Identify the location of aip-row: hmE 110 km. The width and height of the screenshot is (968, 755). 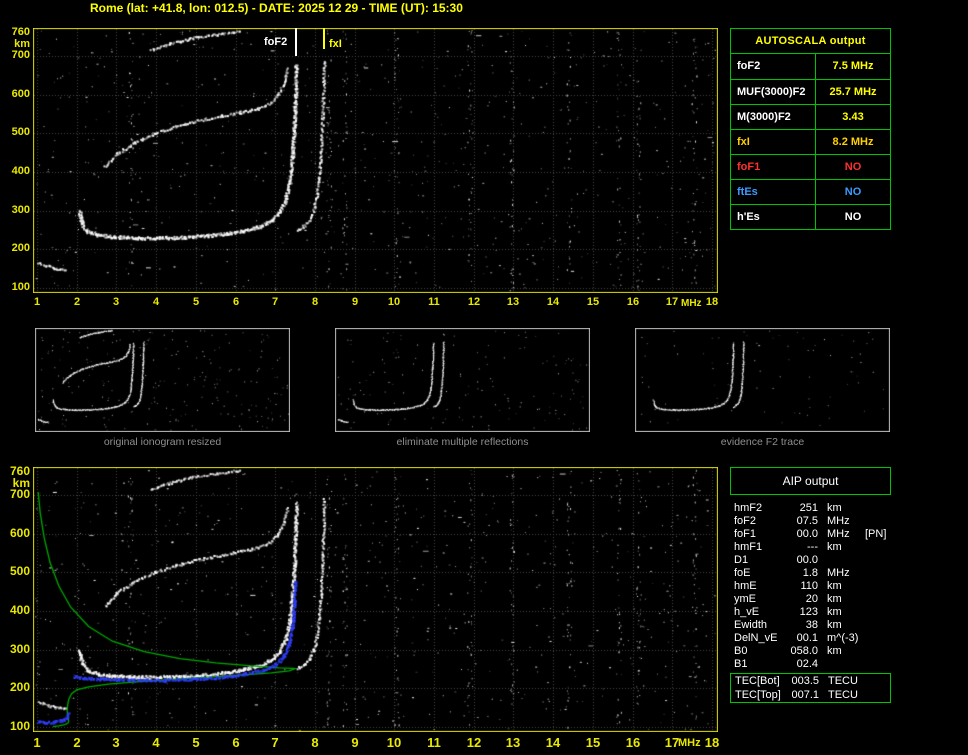
(812, 586).